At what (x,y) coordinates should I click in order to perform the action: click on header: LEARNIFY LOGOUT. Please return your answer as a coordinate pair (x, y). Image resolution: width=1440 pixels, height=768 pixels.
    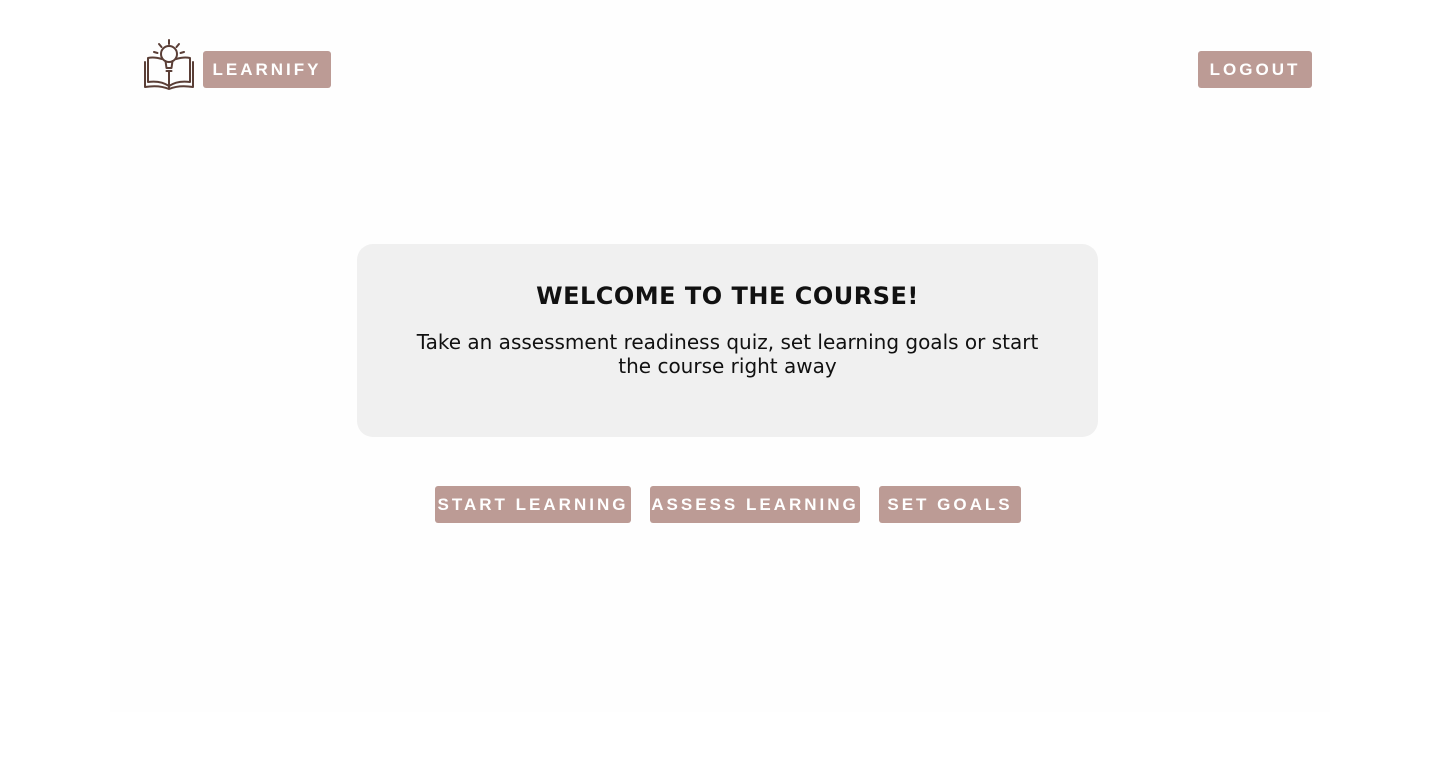
    Looking at the image, I should click on (720, 55).